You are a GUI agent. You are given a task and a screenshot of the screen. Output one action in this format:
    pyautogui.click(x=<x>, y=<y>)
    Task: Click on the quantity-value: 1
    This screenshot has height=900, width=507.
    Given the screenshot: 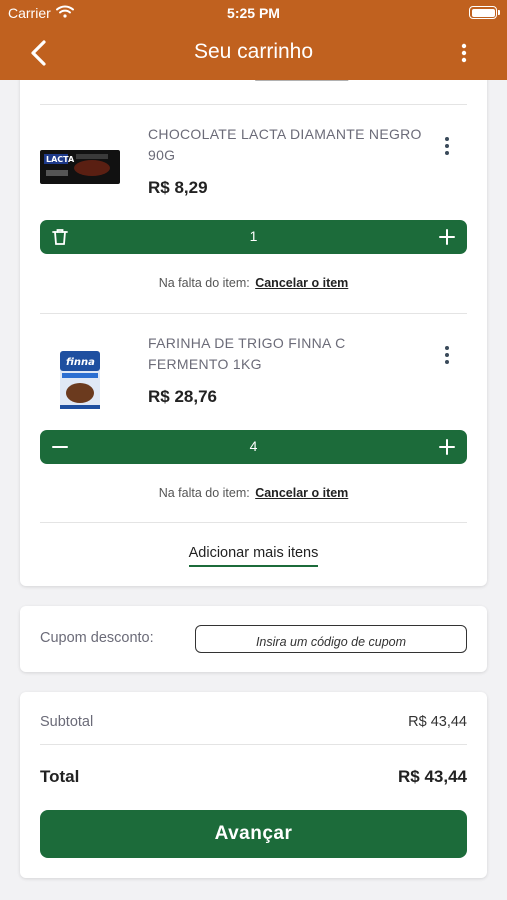 What is the action you would take?
    pyautogui.click(x=253, y=236)
    